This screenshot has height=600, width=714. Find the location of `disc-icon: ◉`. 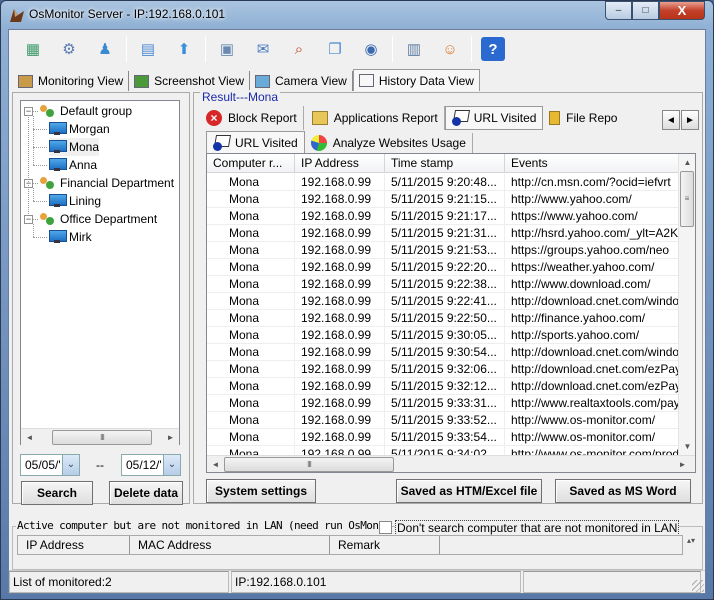

disc-icon: ◉ is located at coordinates (371, 49).